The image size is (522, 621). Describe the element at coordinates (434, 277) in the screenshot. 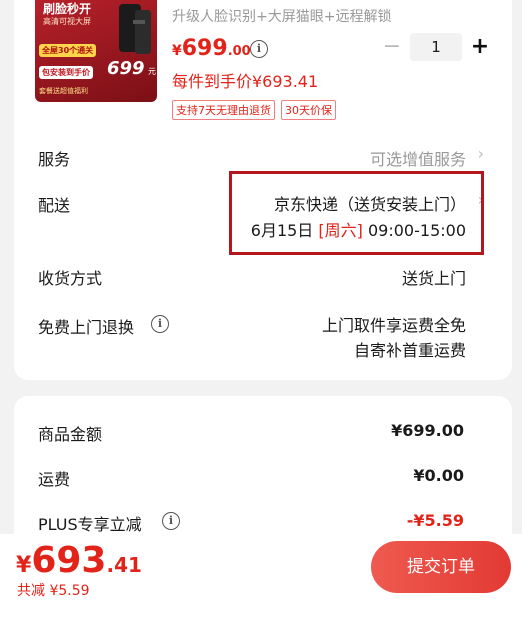

I see `receive-method-value: 送货上门` at that location.